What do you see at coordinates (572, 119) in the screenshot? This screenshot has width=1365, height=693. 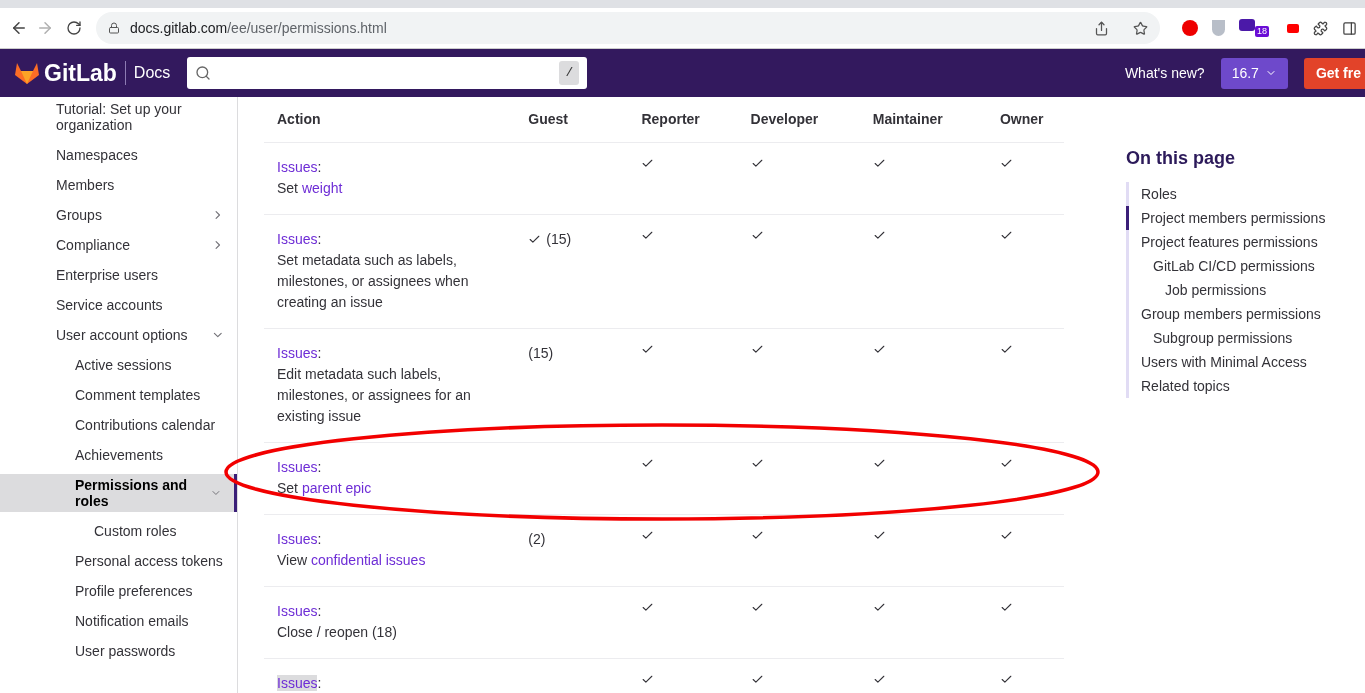 I see `column-header: Guest` at bounding box center [572, 119].